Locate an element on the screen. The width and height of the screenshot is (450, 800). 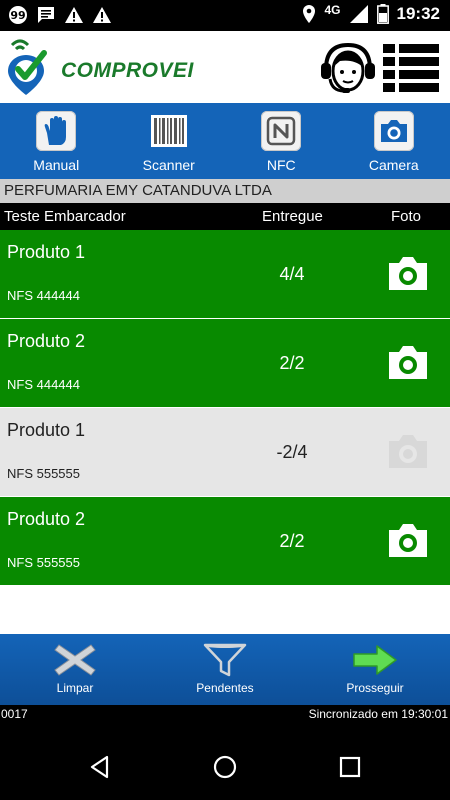
proceed-button: Prosseguir is located at coordinates (375, 669).